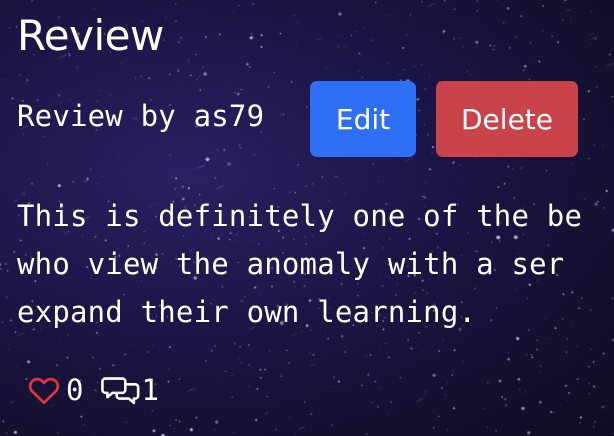  What do you see at coordinates (141, 116) in the screenshot?
I see `review-author: Review by as79` at bounding box center [141, 116].